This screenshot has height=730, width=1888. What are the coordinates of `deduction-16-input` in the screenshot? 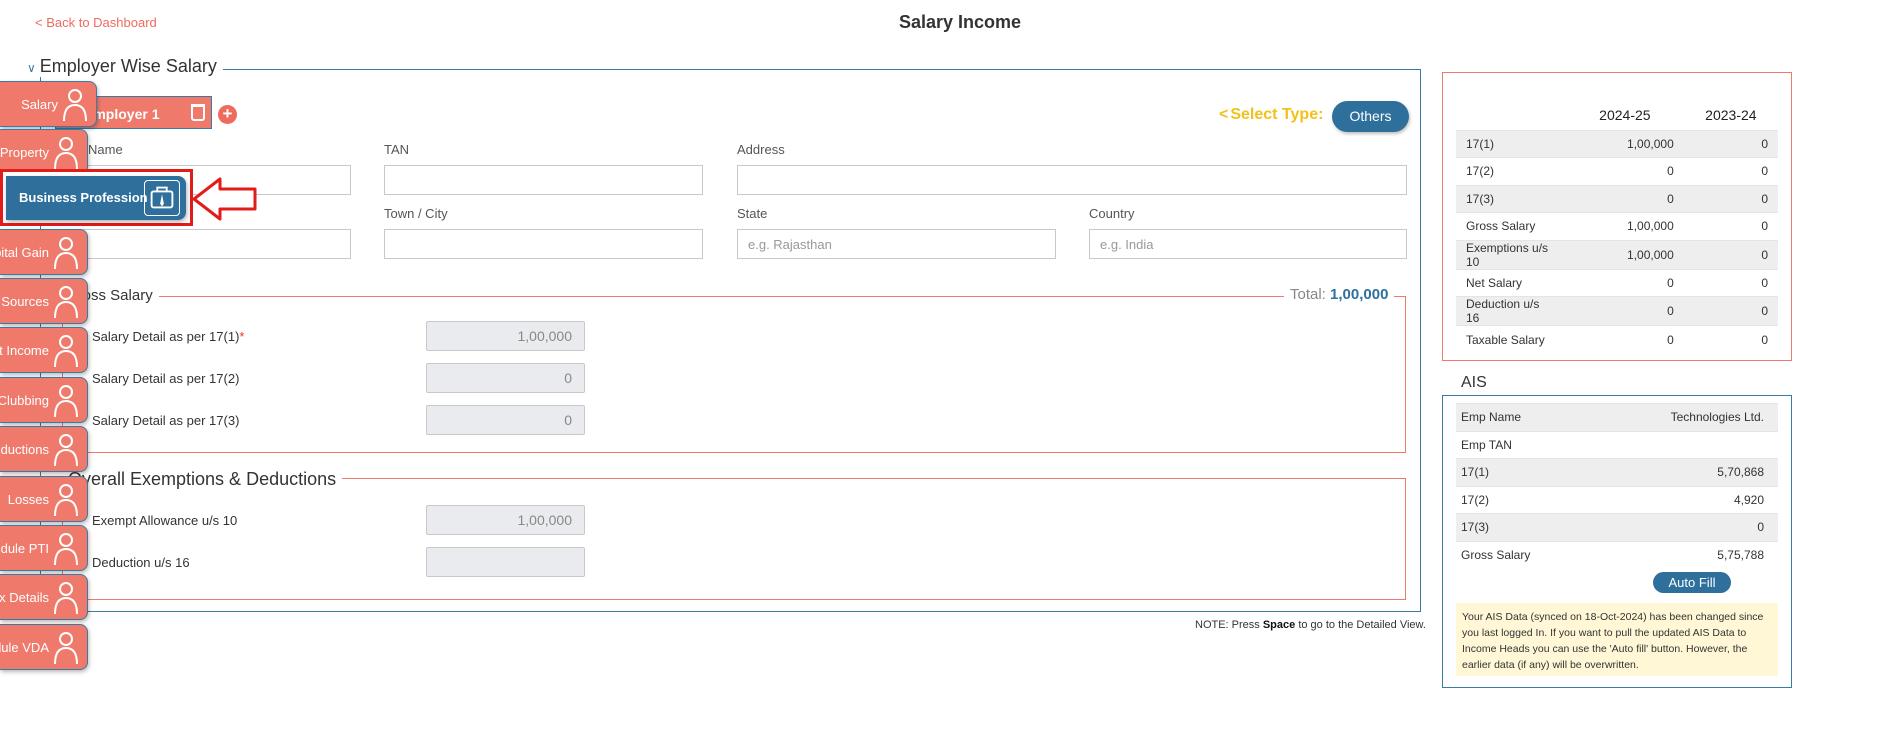 It's located at (505, 562).